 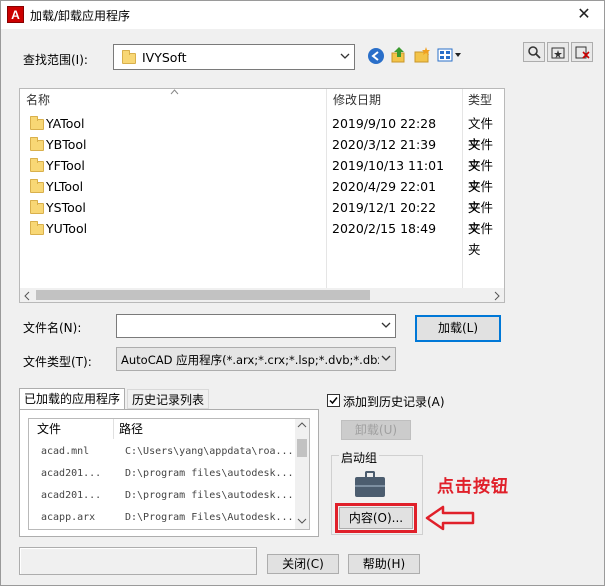 I want to click on new-folder-icon, so click(x=422, y=55).